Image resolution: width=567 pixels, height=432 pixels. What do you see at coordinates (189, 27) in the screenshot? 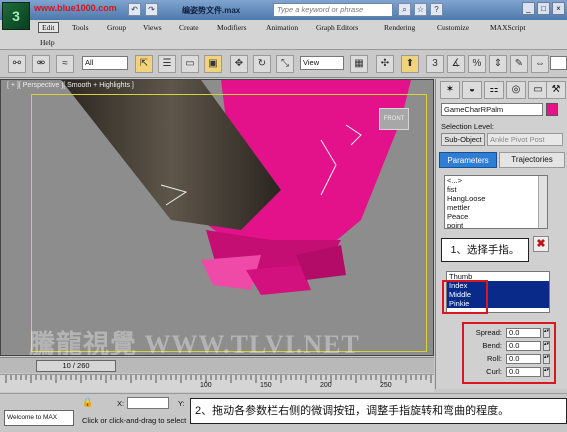
I see `menu-create: Create` at bounding box center [189, 27].